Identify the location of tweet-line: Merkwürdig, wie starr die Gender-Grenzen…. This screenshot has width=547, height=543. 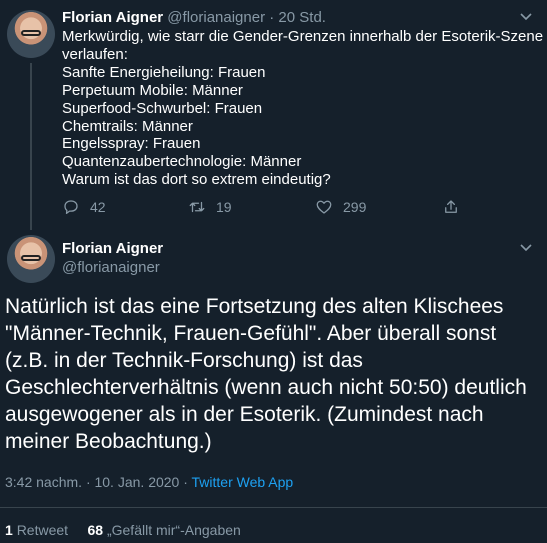
(303, 36).